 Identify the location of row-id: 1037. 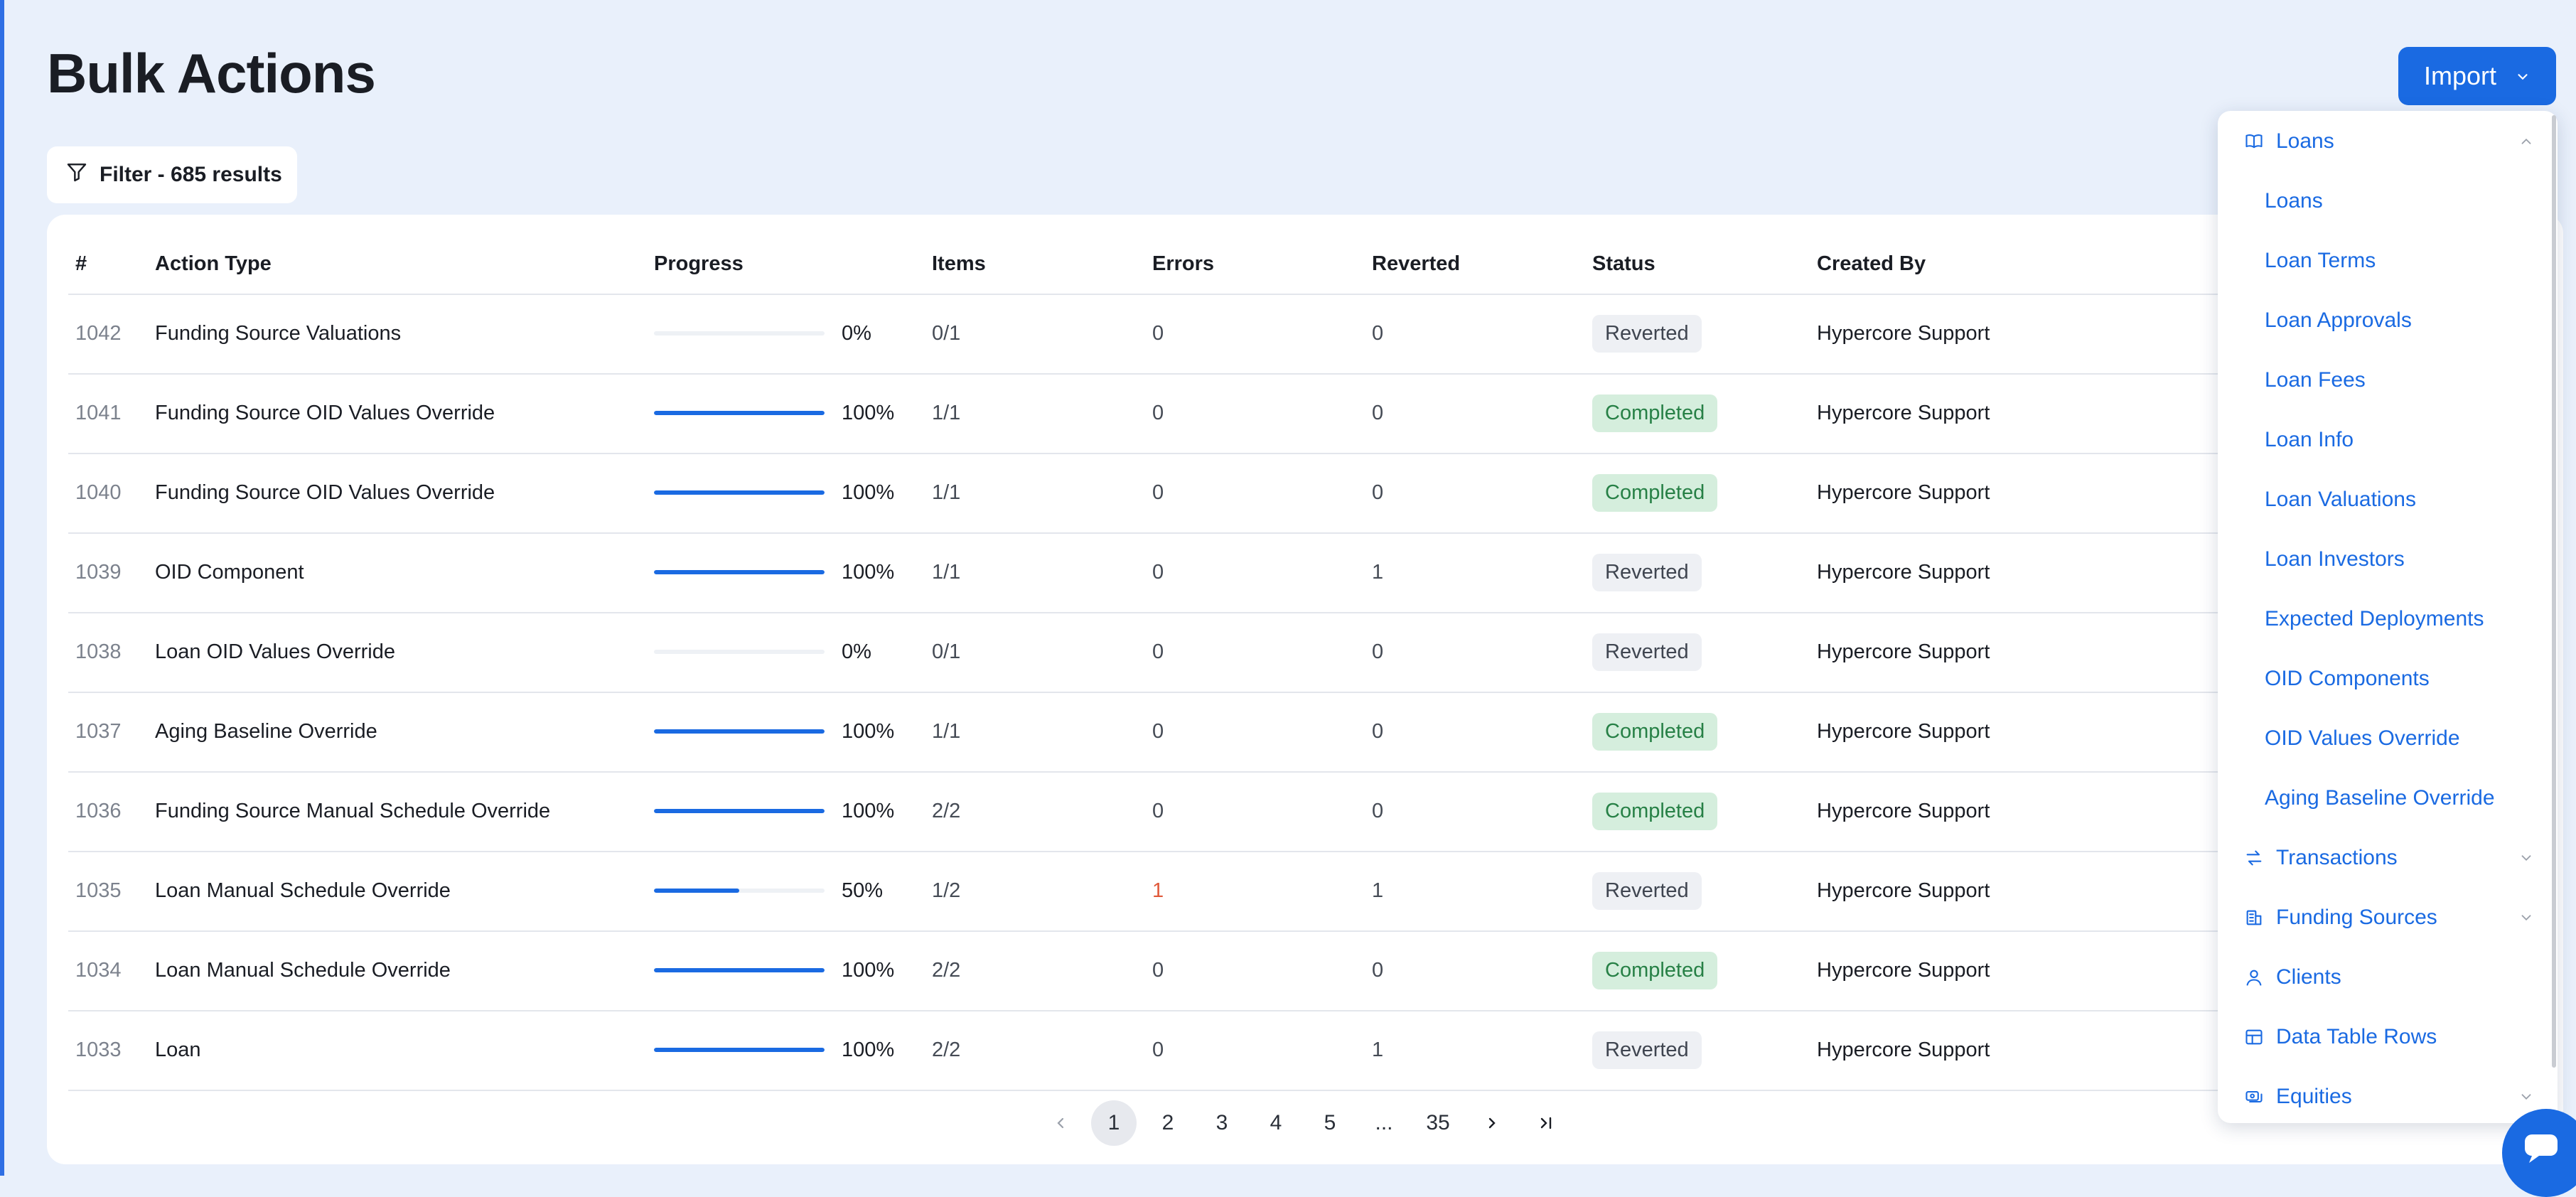
(98, 731).